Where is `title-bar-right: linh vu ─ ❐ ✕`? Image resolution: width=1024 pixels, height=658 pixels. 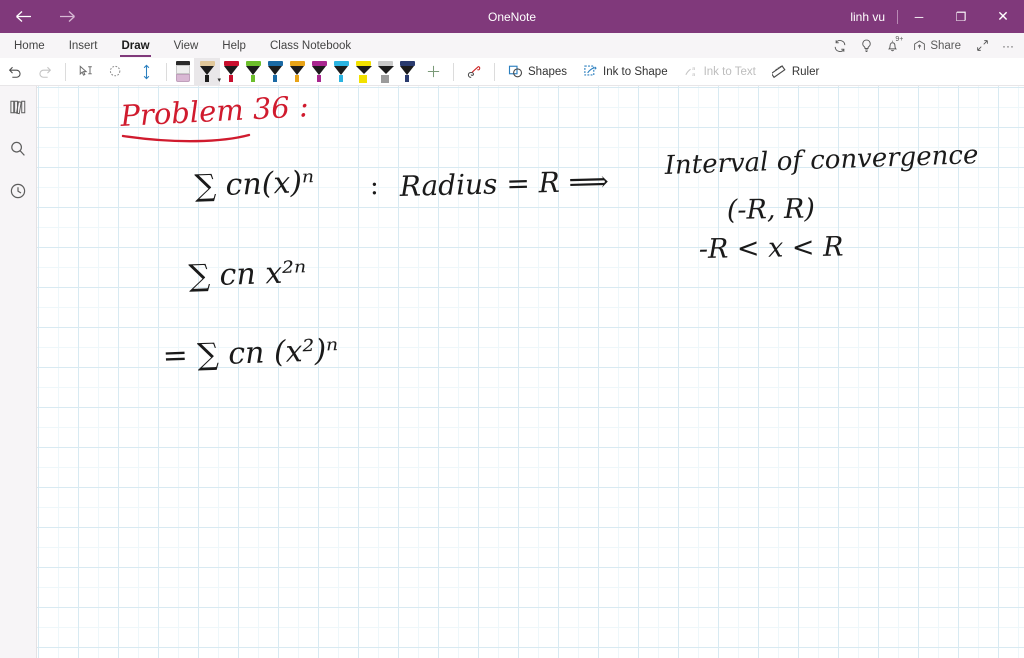 title-bar-right: linh vu ─ ❐ ✕ is located at coordinates (931, 16).